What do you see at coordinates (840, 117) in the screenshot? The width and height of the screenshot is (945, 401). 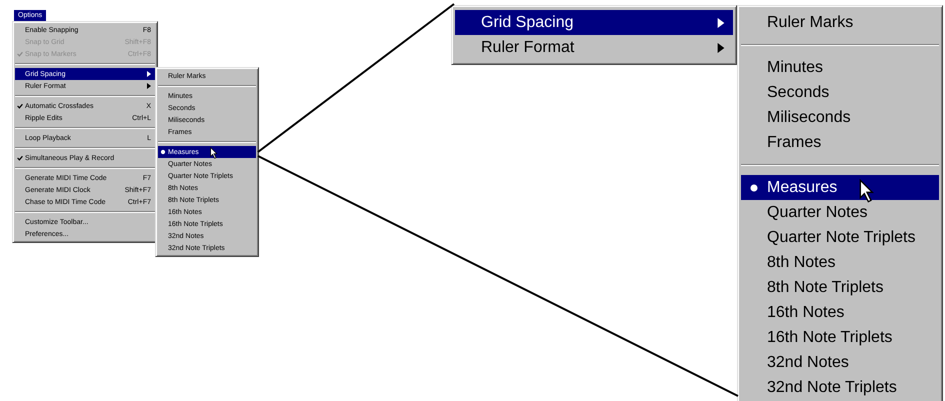 I see `menu-item: Miliseconds` at bounding box center [840, 117].